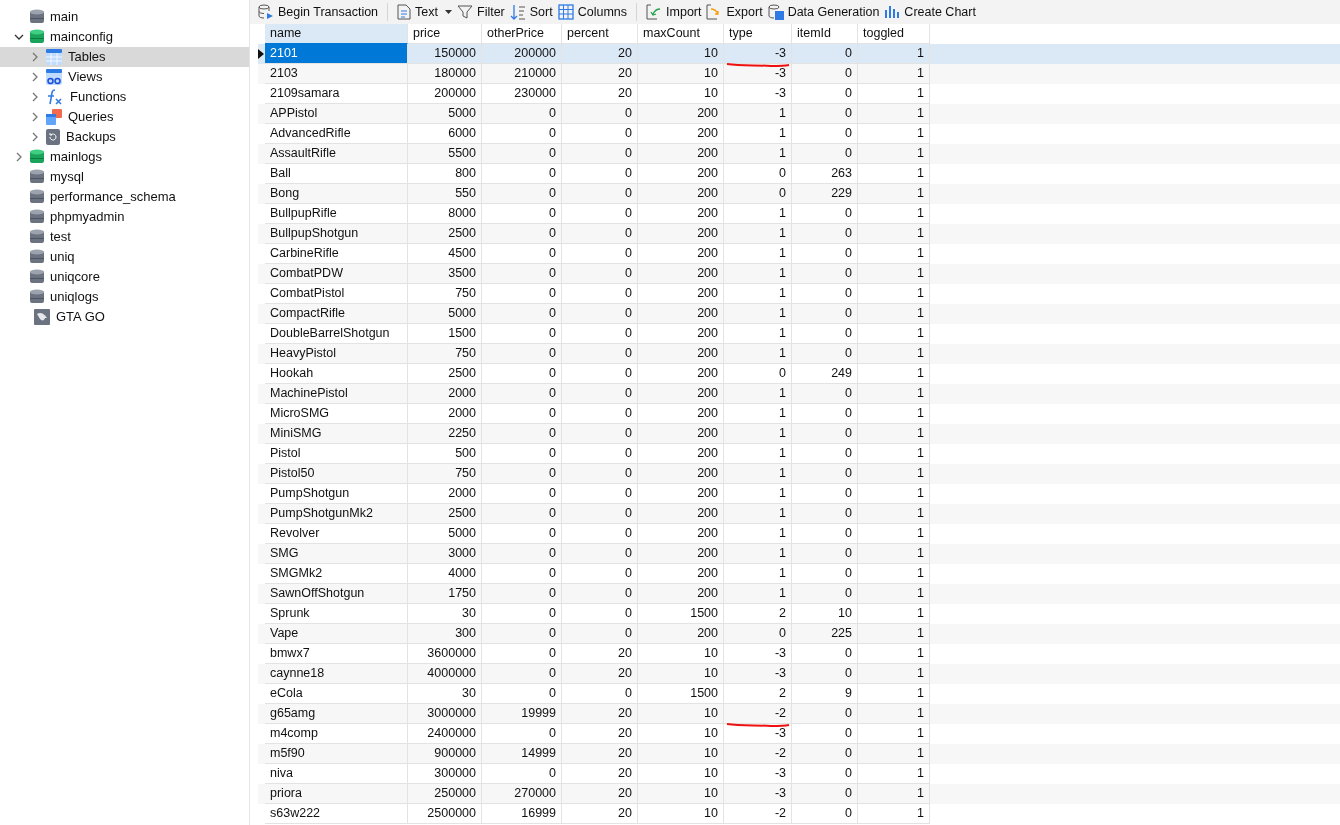 The width and height of the screenshot is (1340, 825). What do you see at coordinates (124, 17) in the screenshot?
I see `tree-item: main` at bounding box center [124, 17].